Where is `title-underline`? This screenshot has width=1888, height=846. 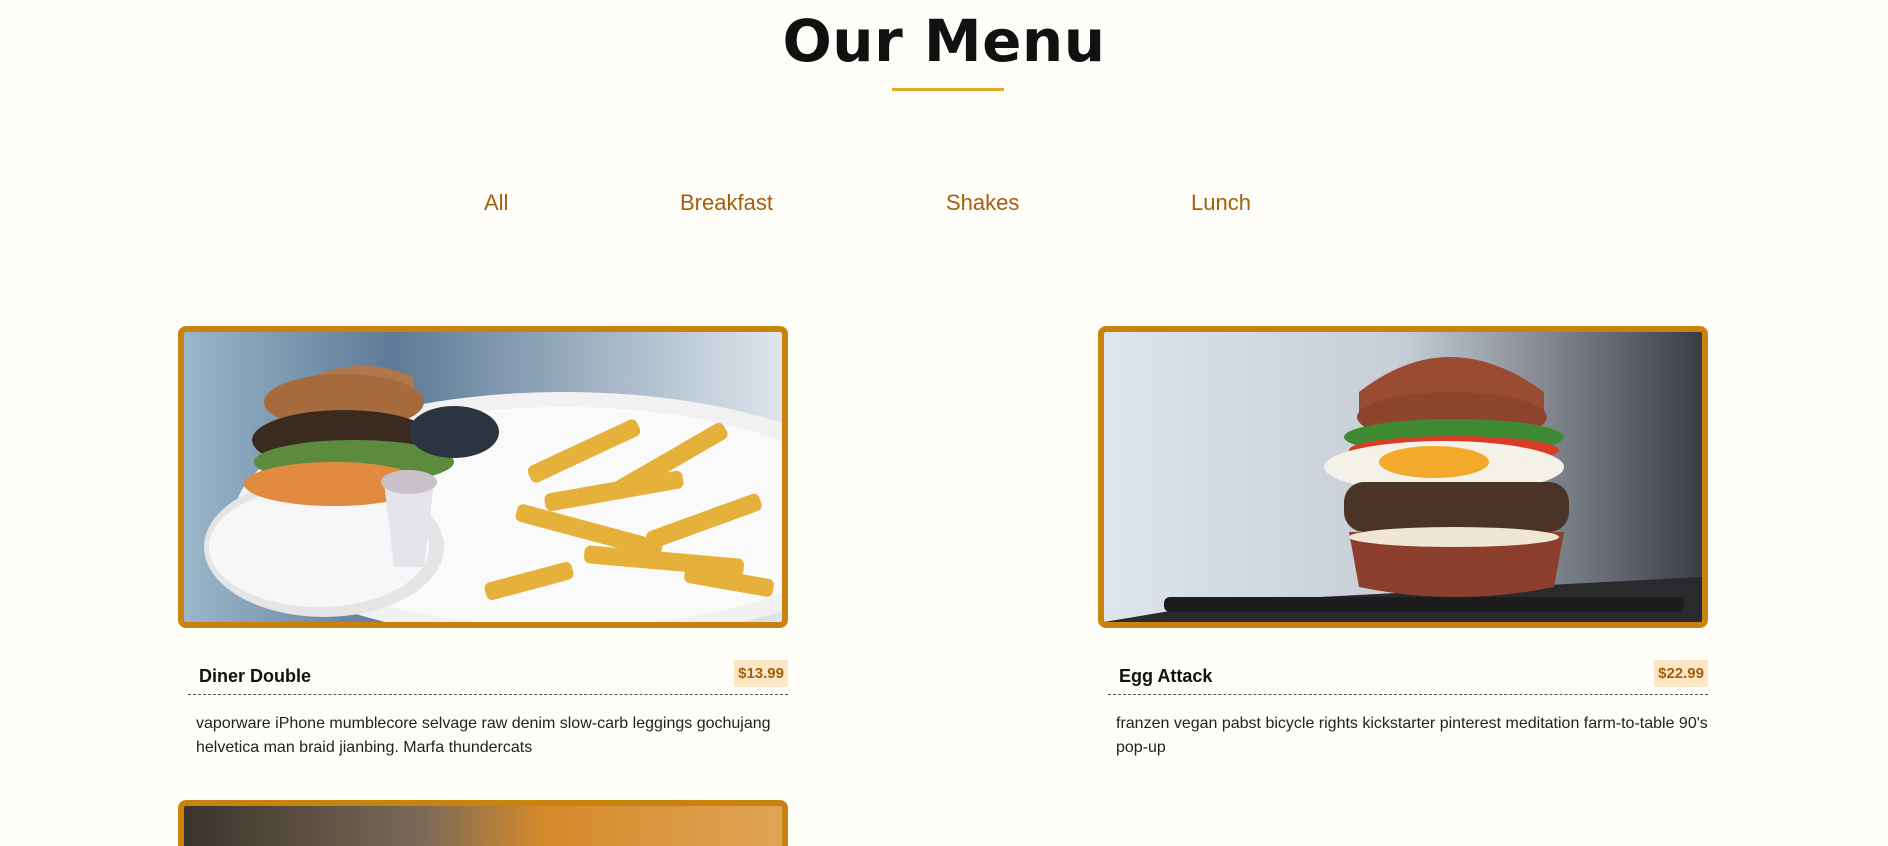
title-underline is located at coordinates (948, 89).